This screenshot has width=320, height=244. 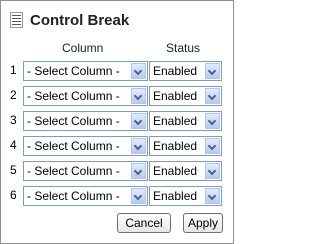 I want to click on grid-lines-icon, so click(x=16, y=20).